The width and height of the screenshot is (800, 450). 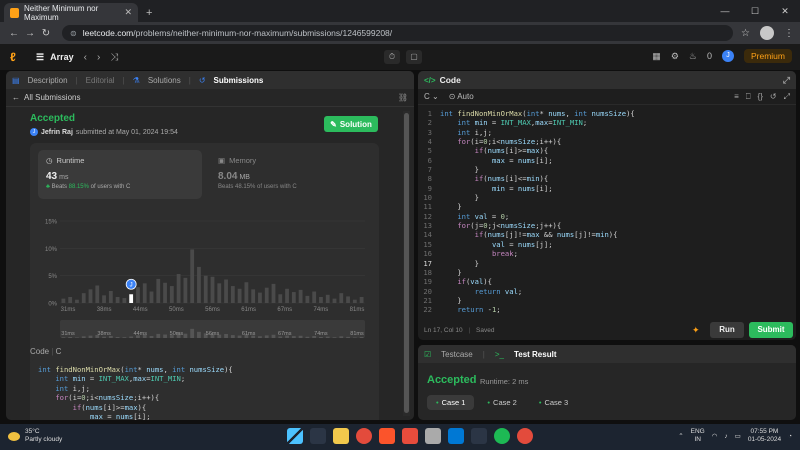 I want to click on weather-widget: 35°C Partly cloudy, so click(x=35, y=436).